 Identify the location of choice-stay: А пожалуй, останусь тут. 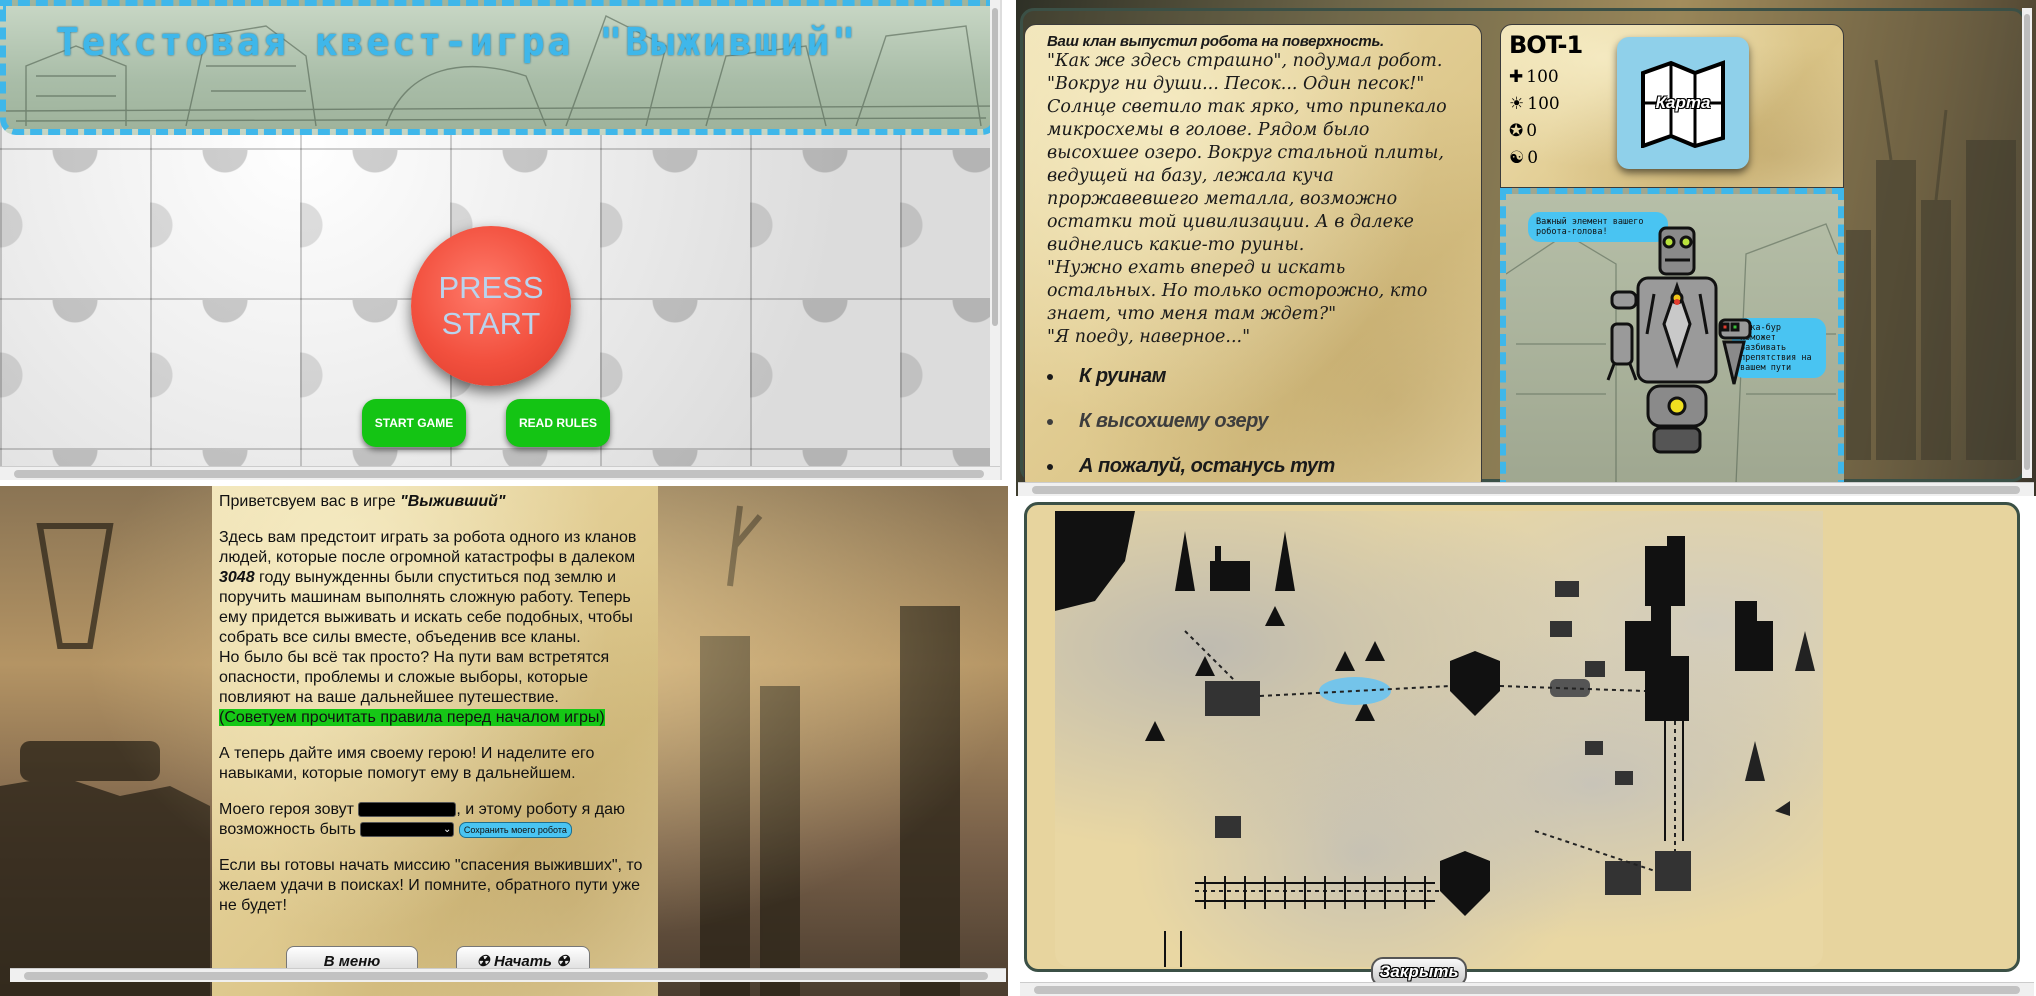
(1262, 466).